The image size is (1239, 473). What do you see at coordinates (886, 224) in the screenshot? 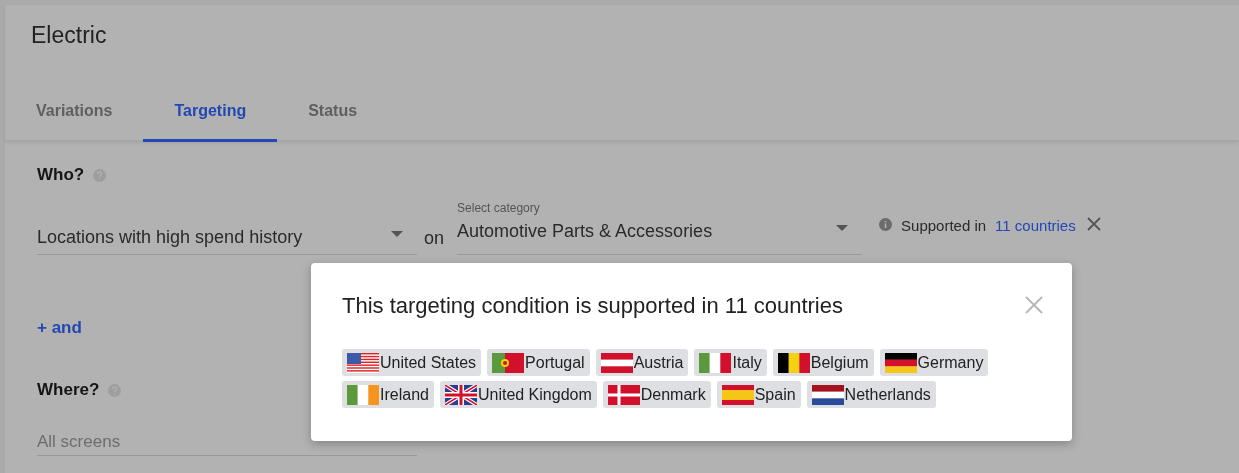
I see `info-icon` at bounding box center [886, 224].